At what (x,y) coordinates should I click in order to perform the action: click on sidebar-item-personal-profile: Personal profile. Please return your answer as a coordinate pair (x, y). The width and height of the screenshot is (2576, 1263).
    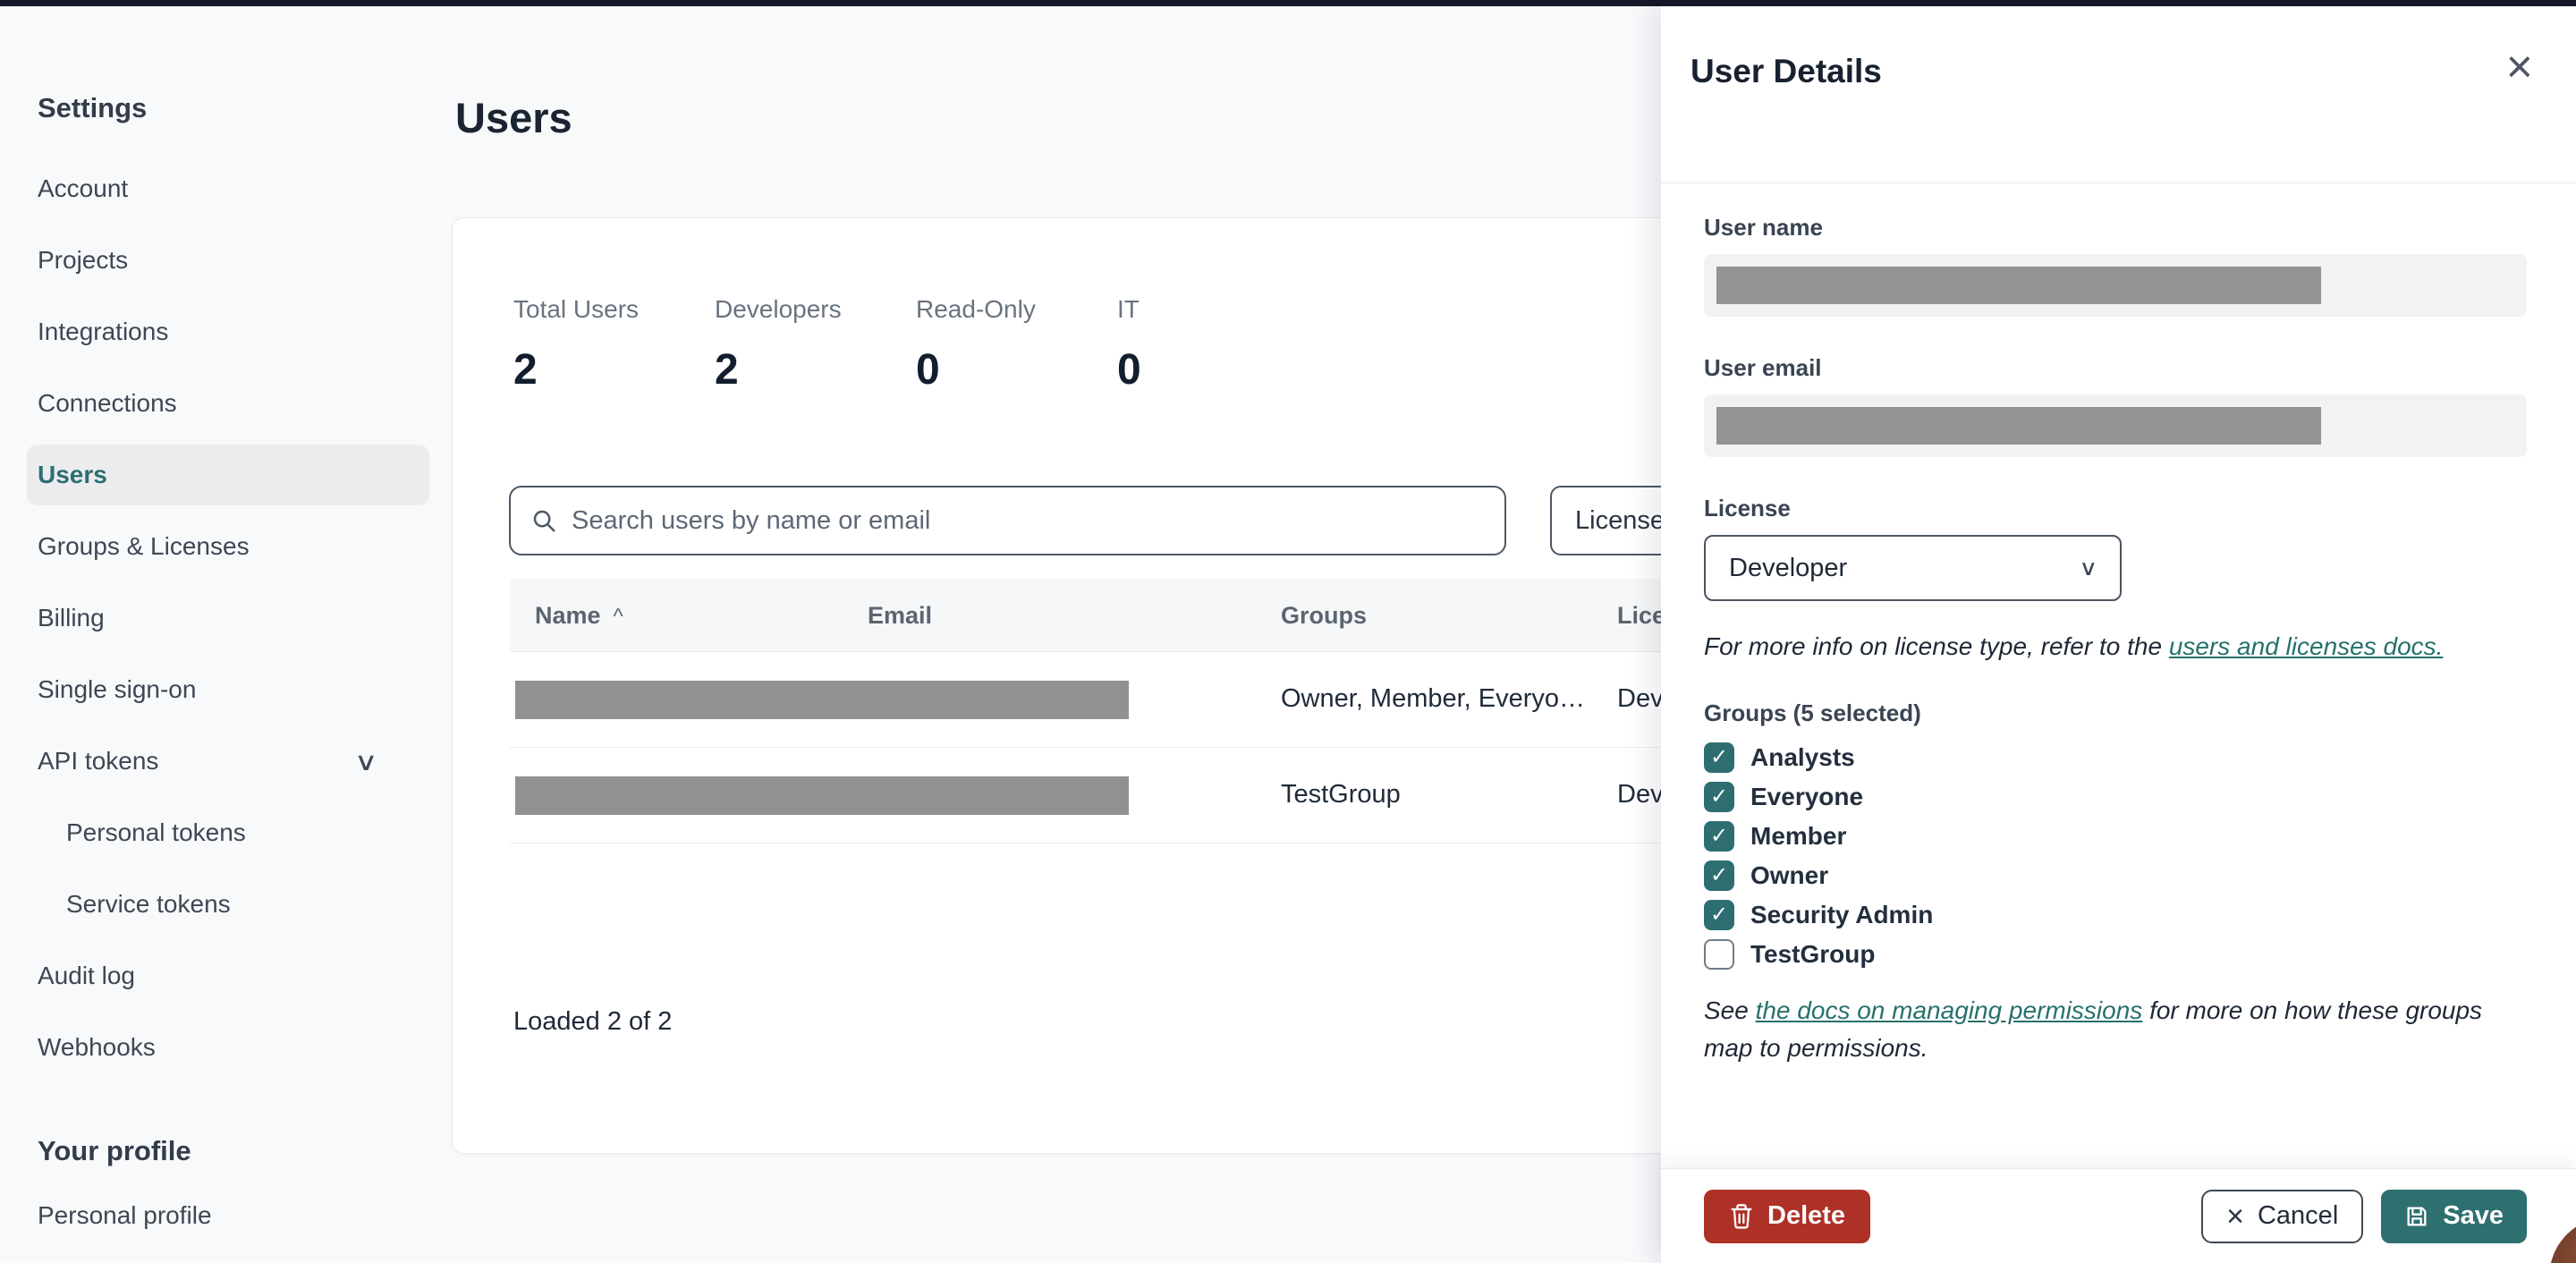
    Looking at the image, I should click on (226, 1215).